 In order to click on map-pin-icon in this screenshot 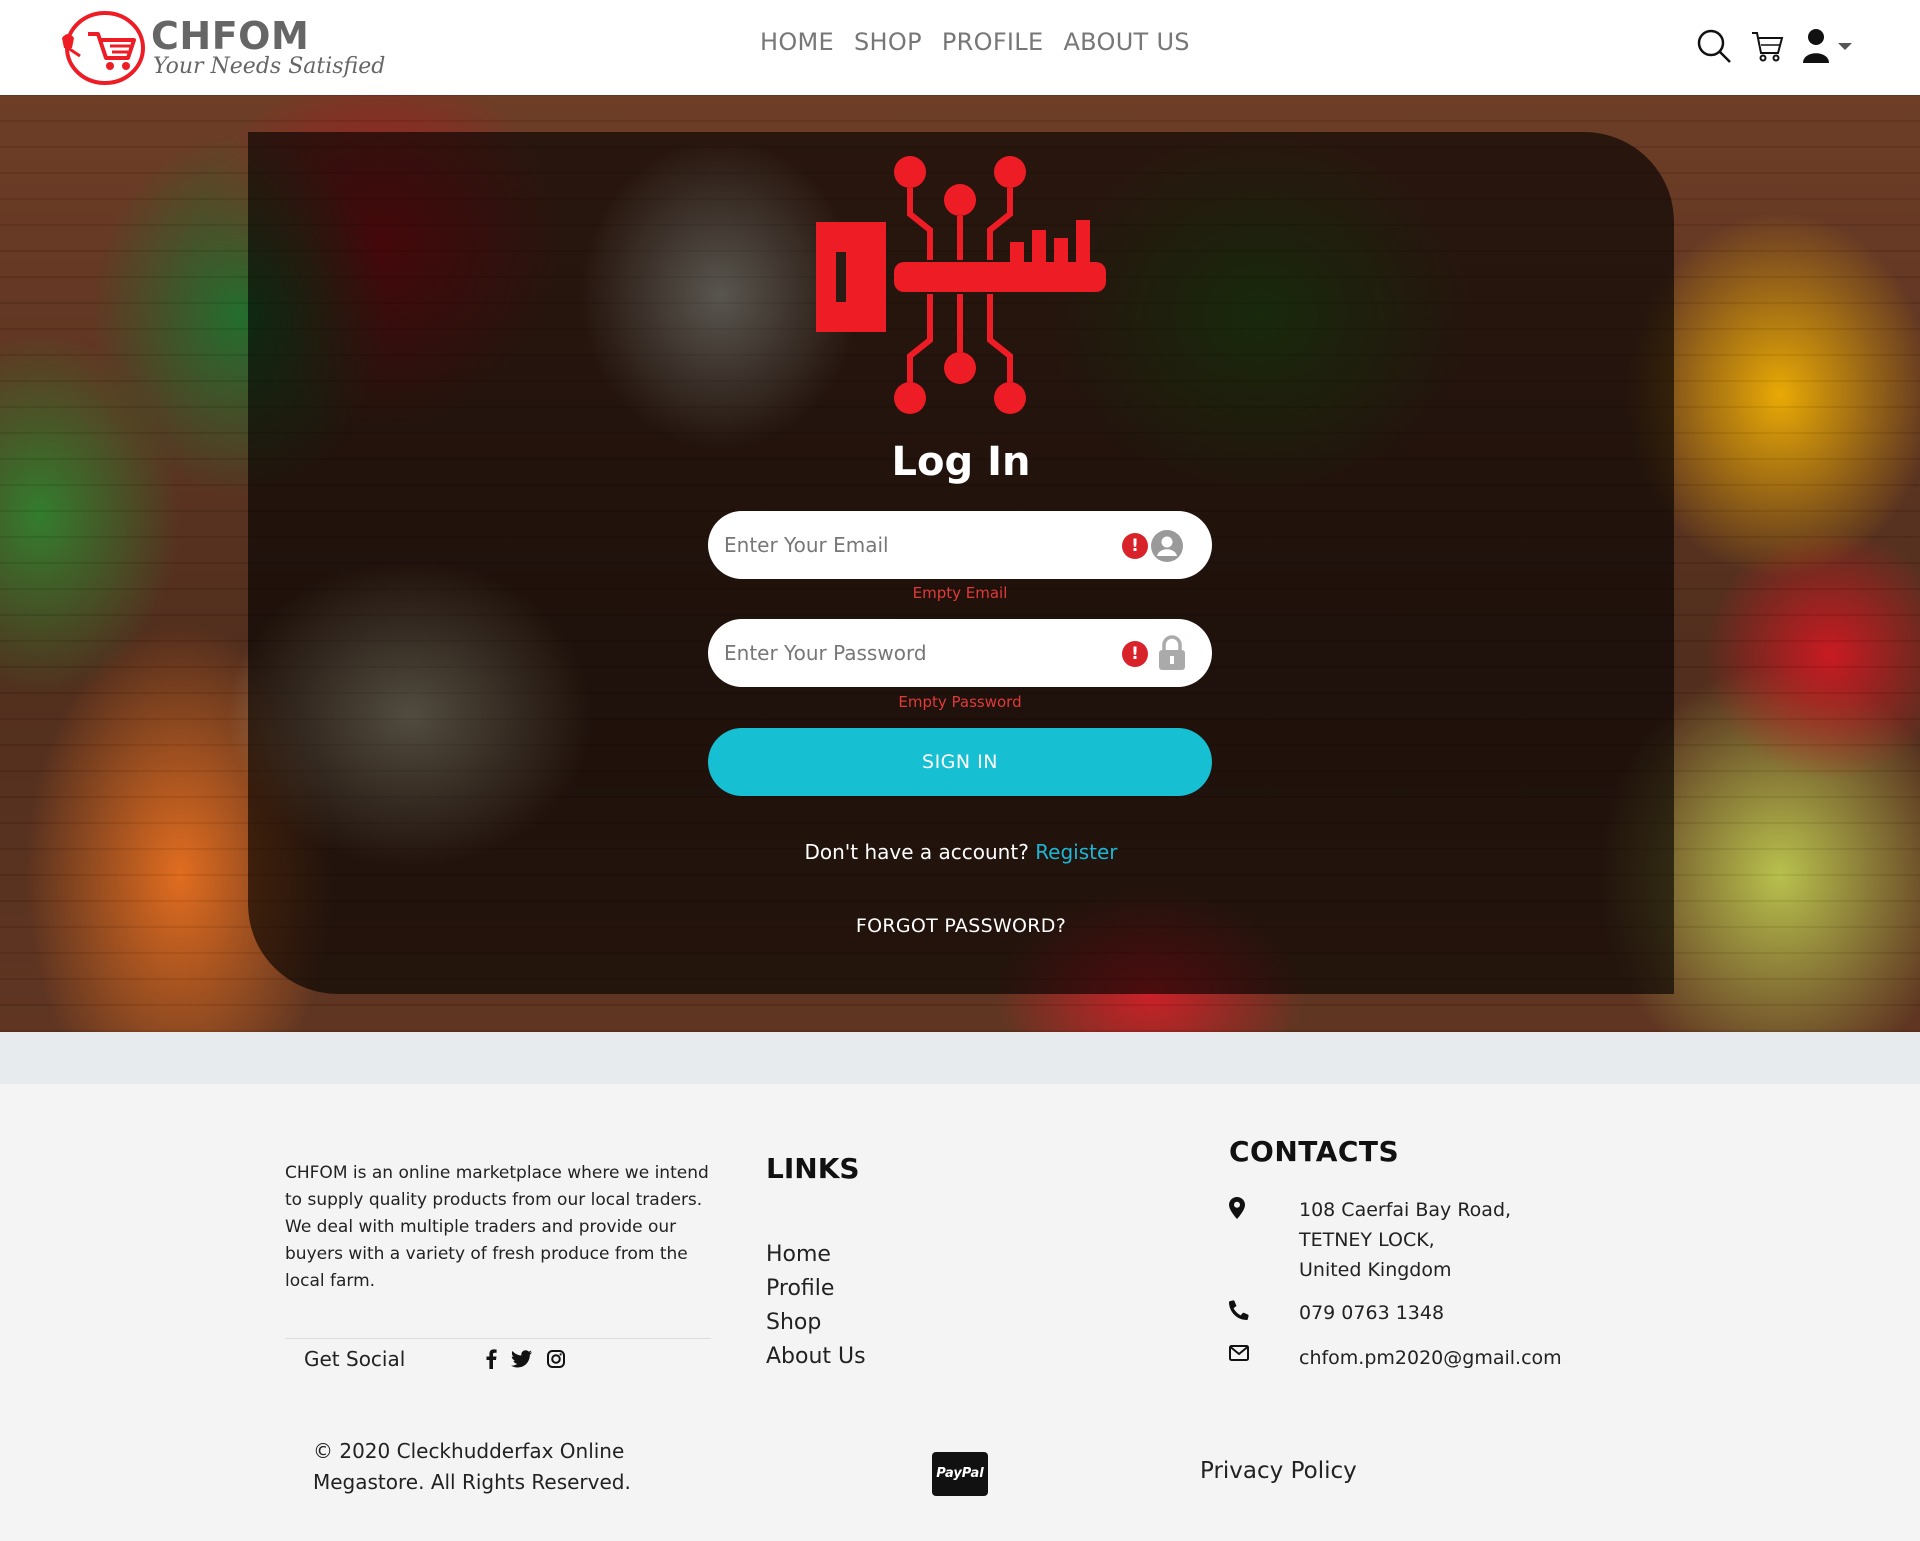, I will do `click(1237, 1208)`.